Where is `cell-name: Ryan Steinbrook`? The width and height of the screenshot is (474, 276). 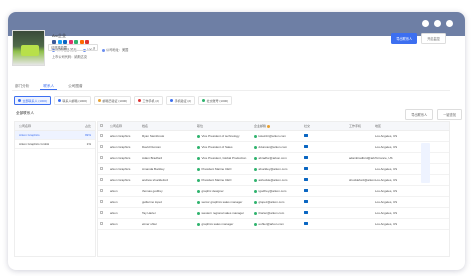 cell-name: Ryan Steinbrook is located at coordinates (153, 136).